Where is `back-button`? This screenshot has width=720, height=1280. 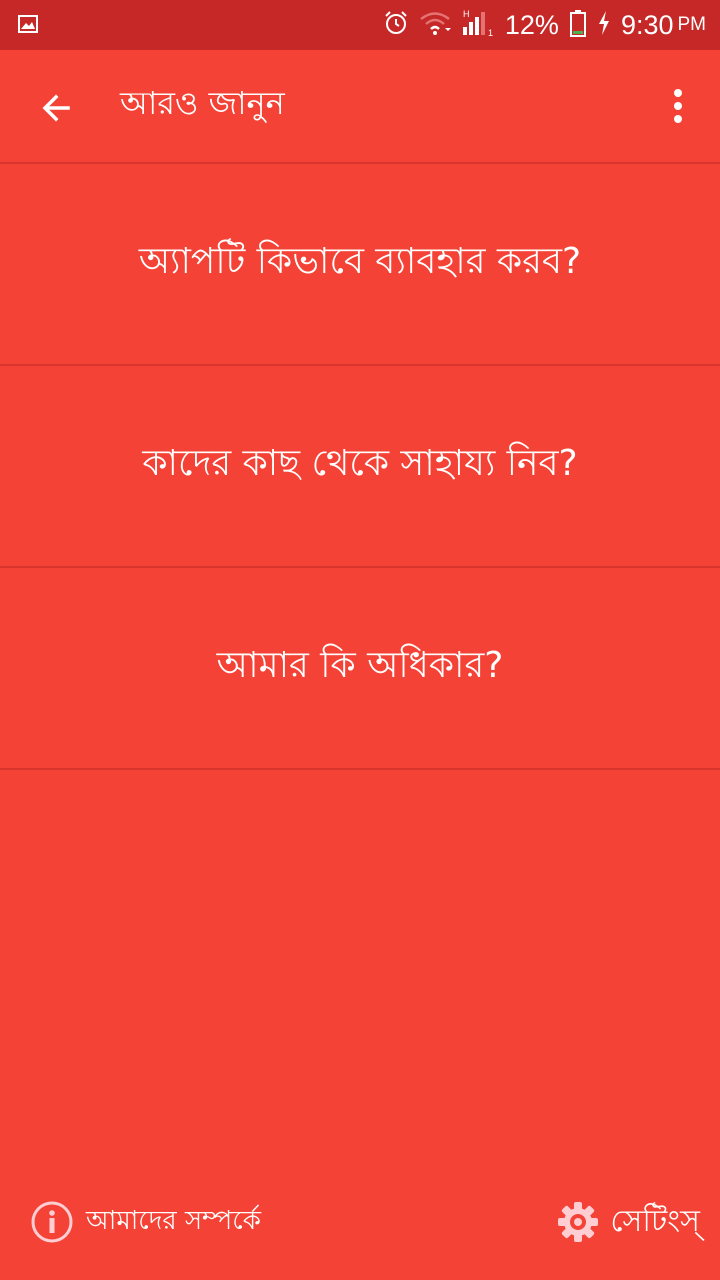 back-button is located at coordinates (56, 108).